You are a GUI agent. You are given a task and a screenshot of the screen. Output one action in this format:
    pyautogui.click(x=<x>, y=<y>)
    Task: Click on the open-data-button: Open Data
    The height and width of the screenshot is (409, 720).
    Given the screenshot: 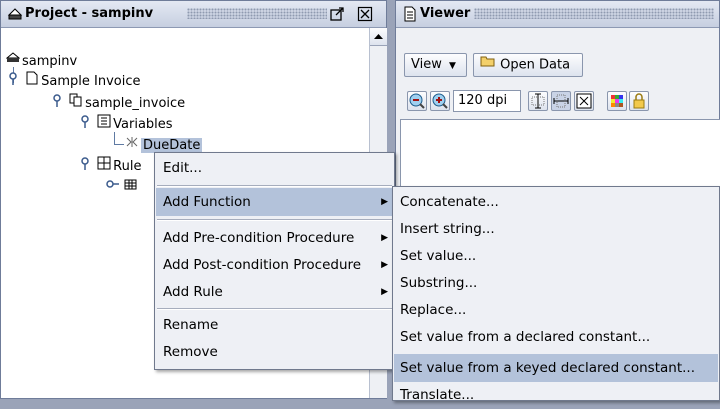 What is the action you would take?
    pyautogui.click(x=528, y=65)
    